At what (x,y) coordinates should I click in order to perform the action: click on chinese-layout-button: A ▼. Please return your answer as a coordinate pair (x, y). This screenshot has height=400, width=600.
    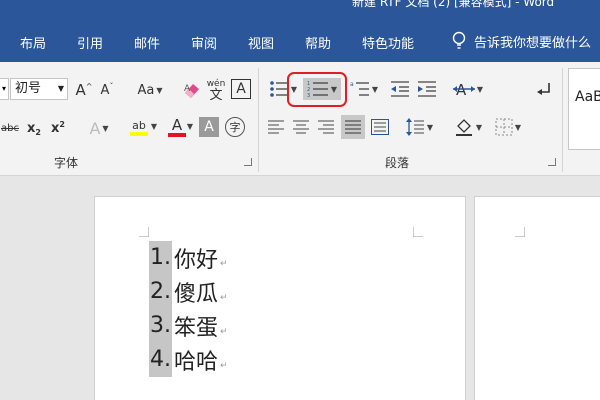
    Looking at the image, I should click on (468, 89).